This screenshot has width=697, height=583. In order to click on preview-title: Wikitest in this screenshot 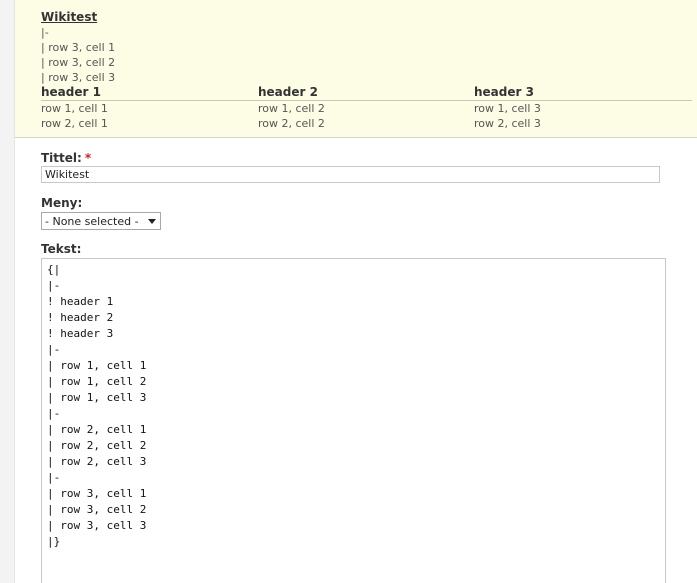, I will do `click(69, 17)`.